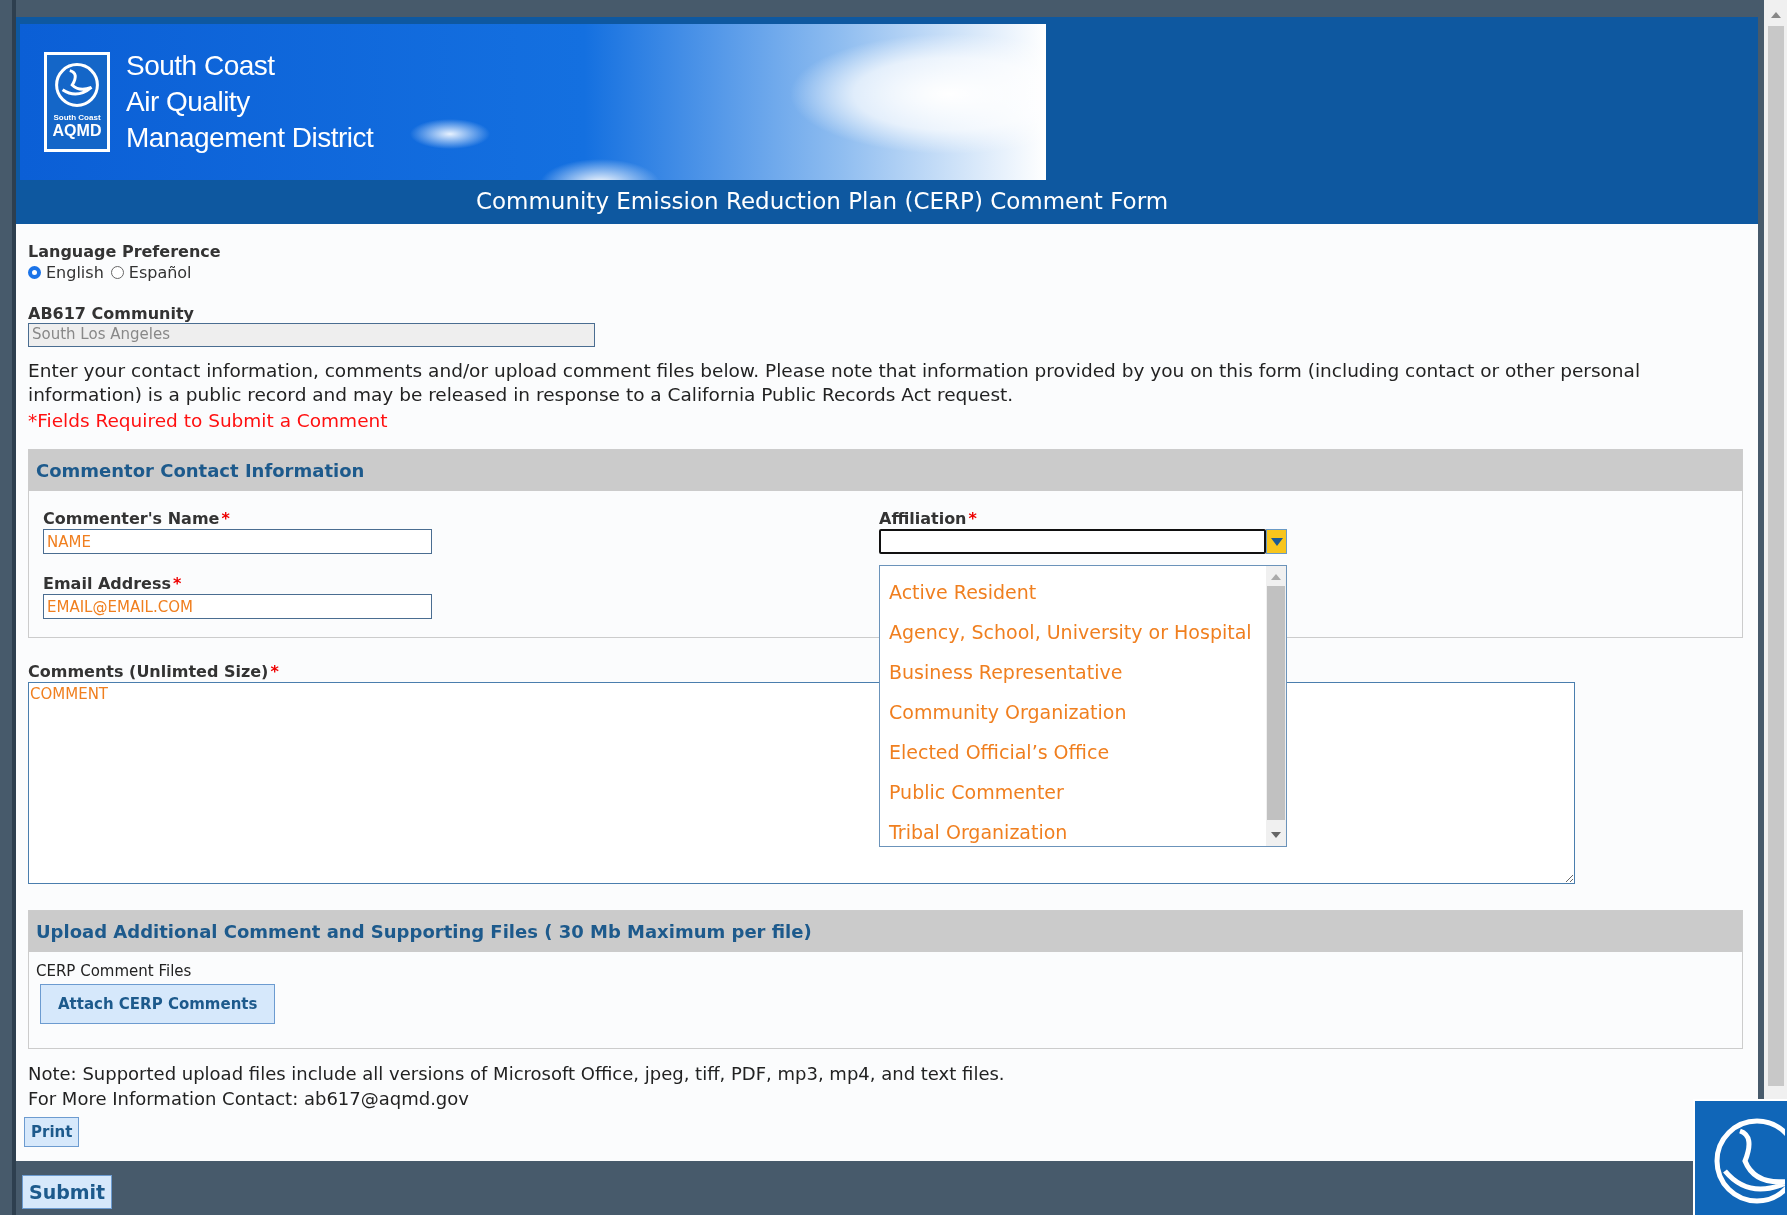 Image resolution: width=1787 pixels, height=1215 pixels. What do you see at coordinates (111, 313) in the screenshot?
I see `field-label: AB617 Community` at bounding box center [111, 313].